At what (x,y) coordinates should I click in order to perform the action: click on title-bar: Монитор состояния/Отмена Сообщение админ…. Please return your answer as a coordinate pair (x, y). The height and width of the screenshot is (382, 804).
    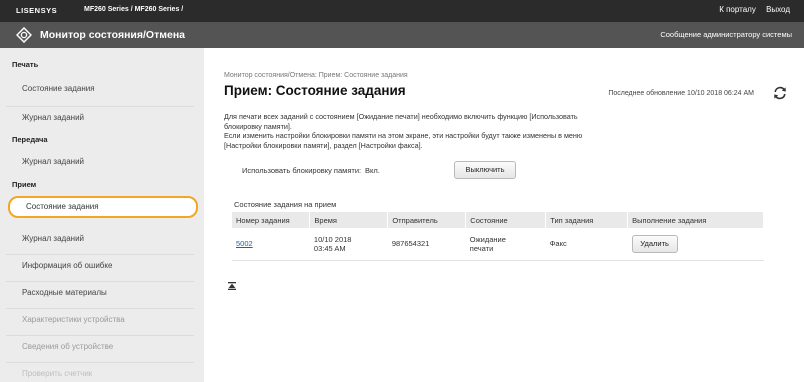
    Looking at the image, I should click on (402, 35).